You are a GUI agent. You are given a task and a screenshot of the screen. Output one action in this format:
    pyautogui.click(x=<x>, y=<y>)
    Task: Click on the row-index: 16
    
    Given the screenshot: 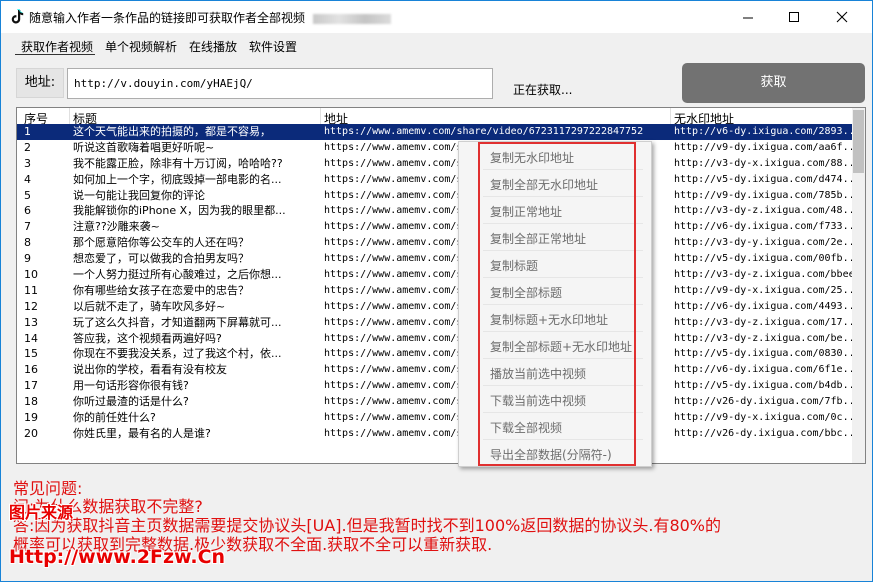 What is the action you would take?
    pyautogui.click(x=31, y=370)
    